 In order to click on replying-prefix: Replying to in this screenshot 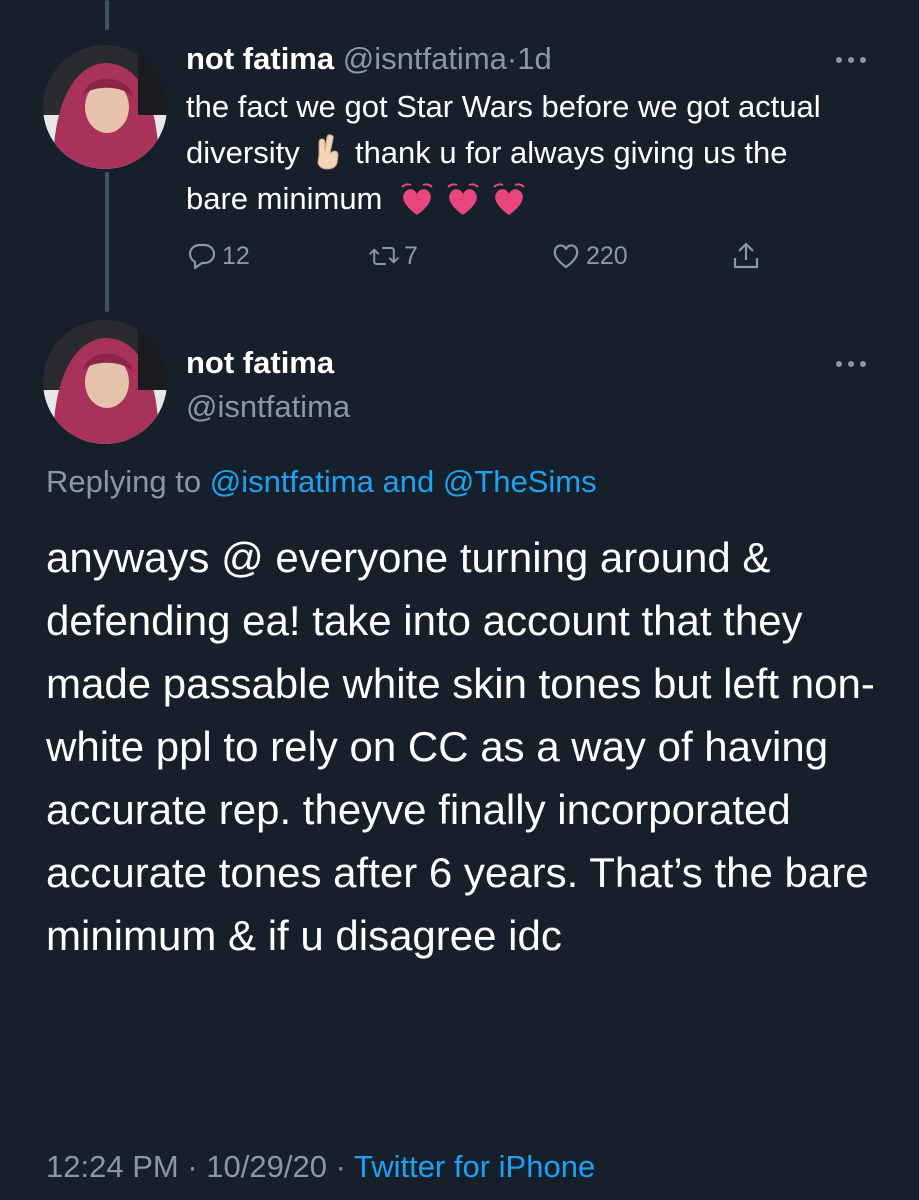, I will do `click(124, 481)`.